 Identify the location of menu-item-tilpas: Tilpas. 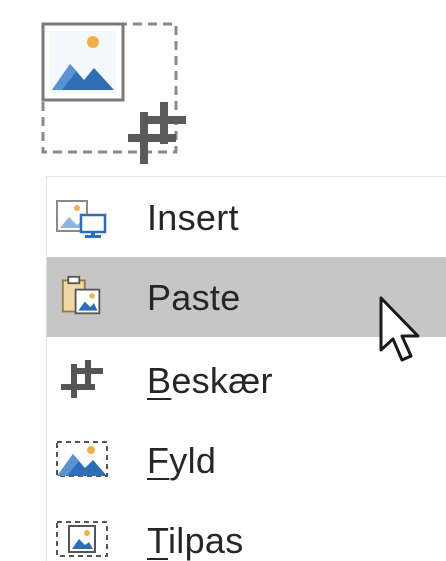
(246, 530).